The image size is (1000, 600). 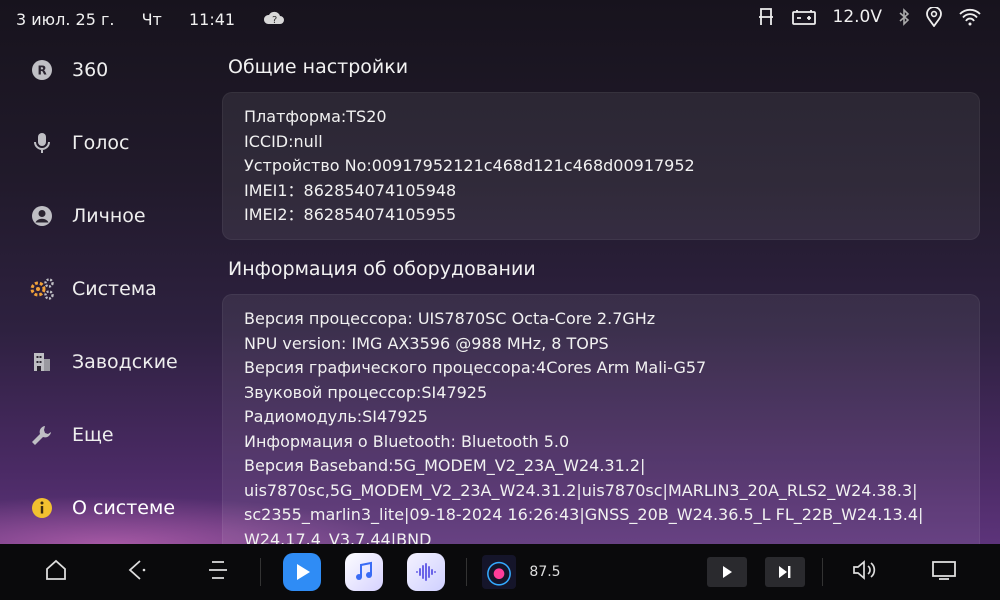 I want to click on music-app-button, so click(x=364, y=572).